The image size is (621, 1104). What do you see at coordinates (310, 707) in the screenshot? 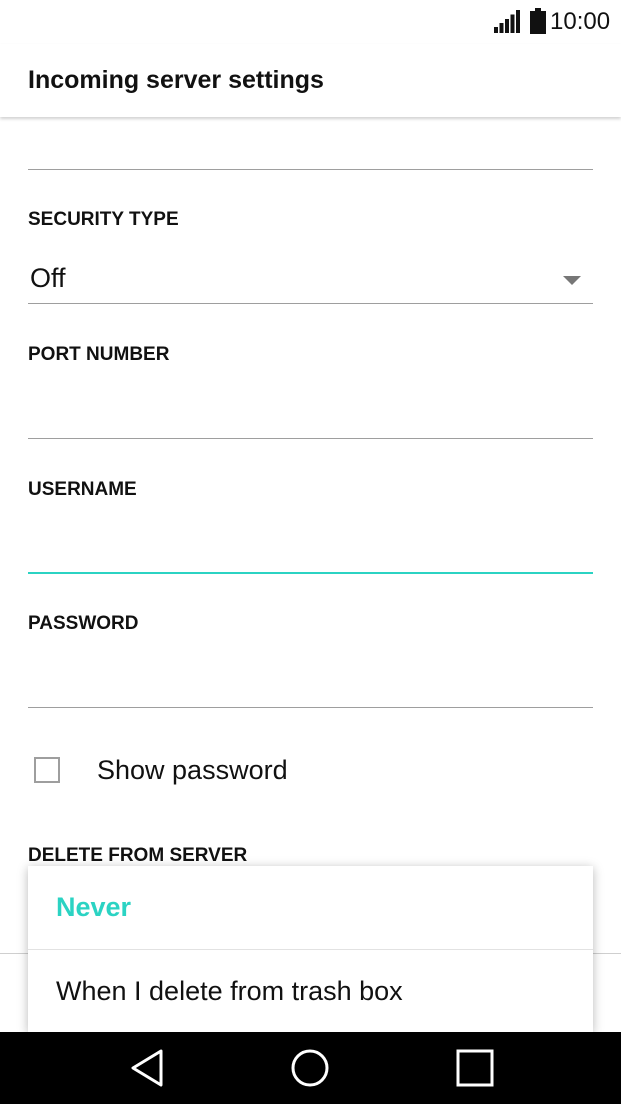
I see `password-underline` at bounding box center [310, 707].